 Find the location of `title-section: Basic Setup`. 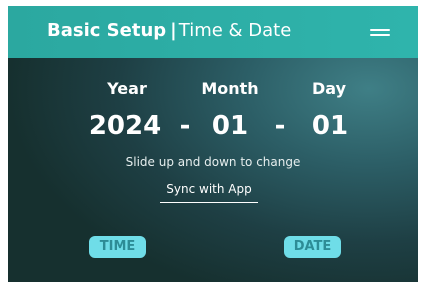

title-section: Basic Setup is located at coordinates (107, 30).